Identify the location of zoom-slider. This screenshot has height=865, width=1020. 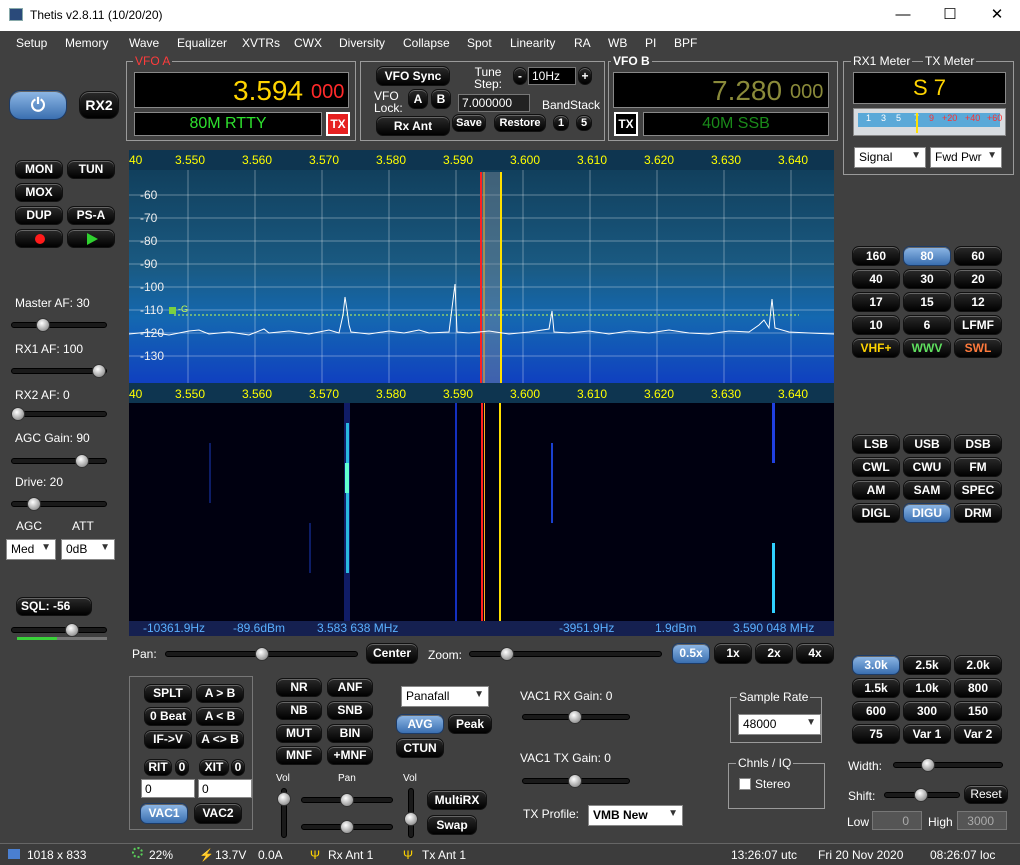
(507, 654).